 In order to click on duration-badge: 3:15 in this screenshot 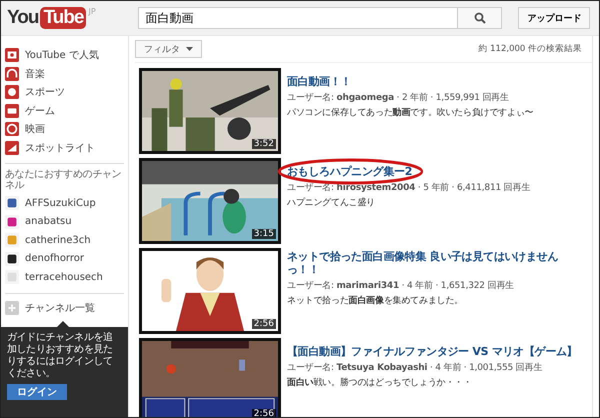, I will do `click(264, 234)`.